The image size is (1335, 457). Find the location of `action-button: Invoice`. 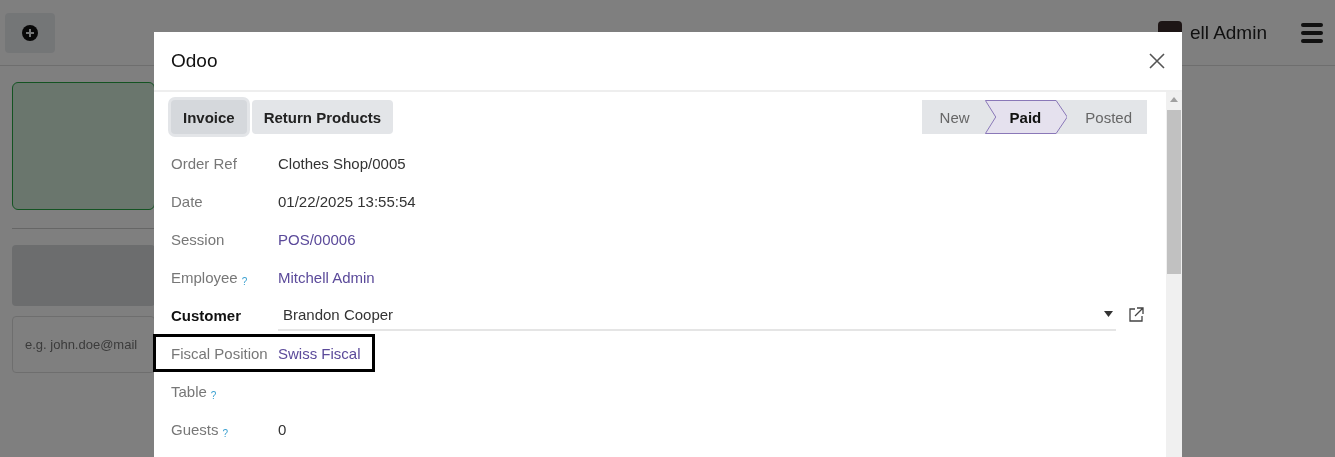

action-button: Invoice is located at coordinates (209, 117).